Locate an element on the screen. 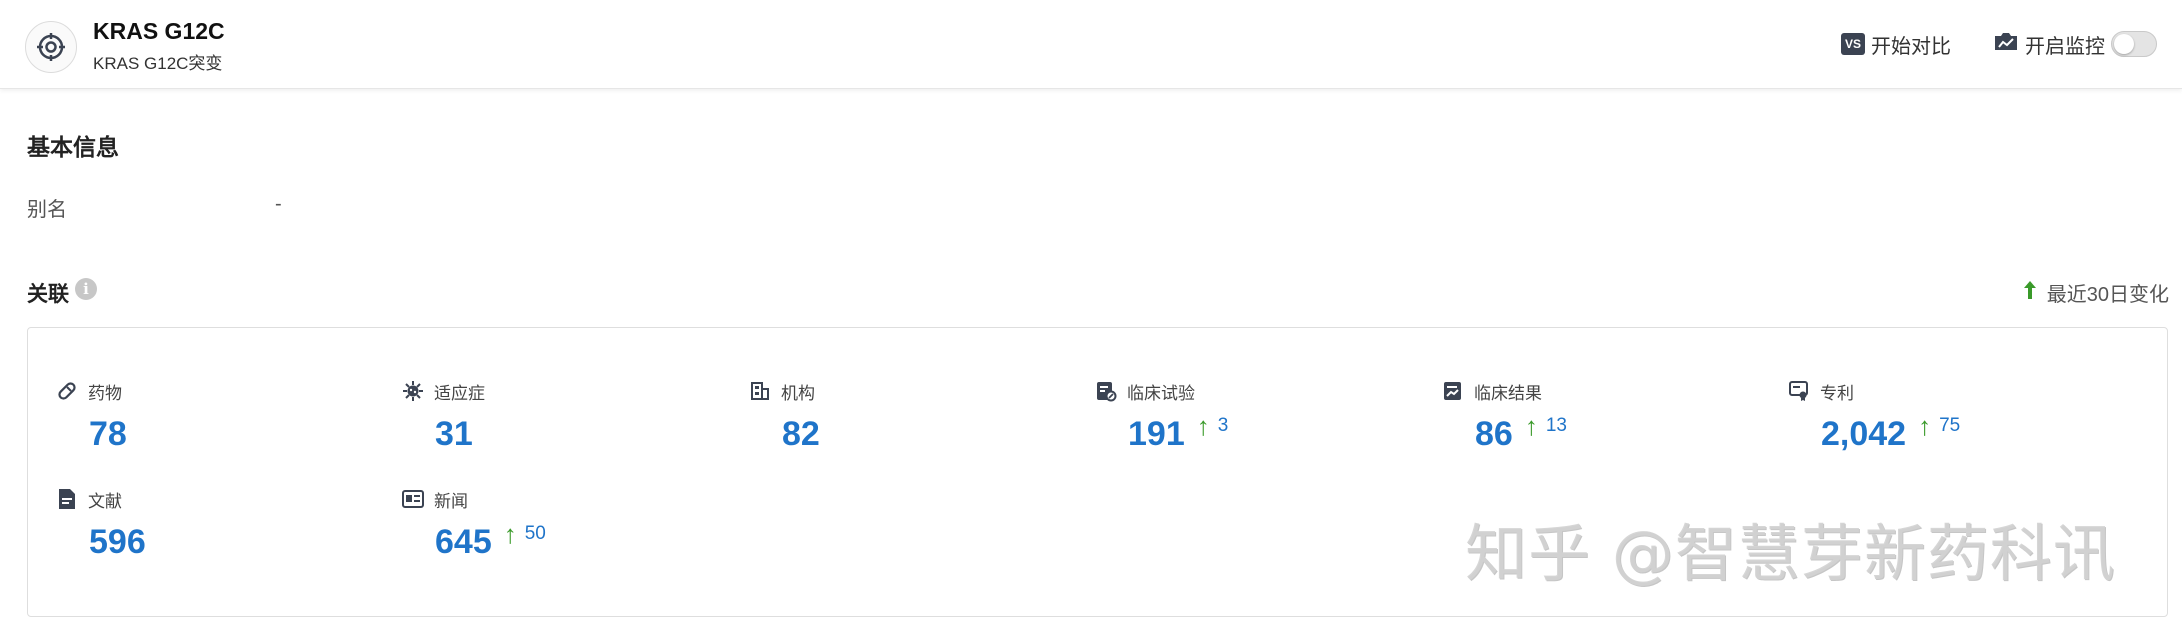 This screenshot has width=2182, height=632. stat-label: 新闻 is located at coordinates (451, 501).